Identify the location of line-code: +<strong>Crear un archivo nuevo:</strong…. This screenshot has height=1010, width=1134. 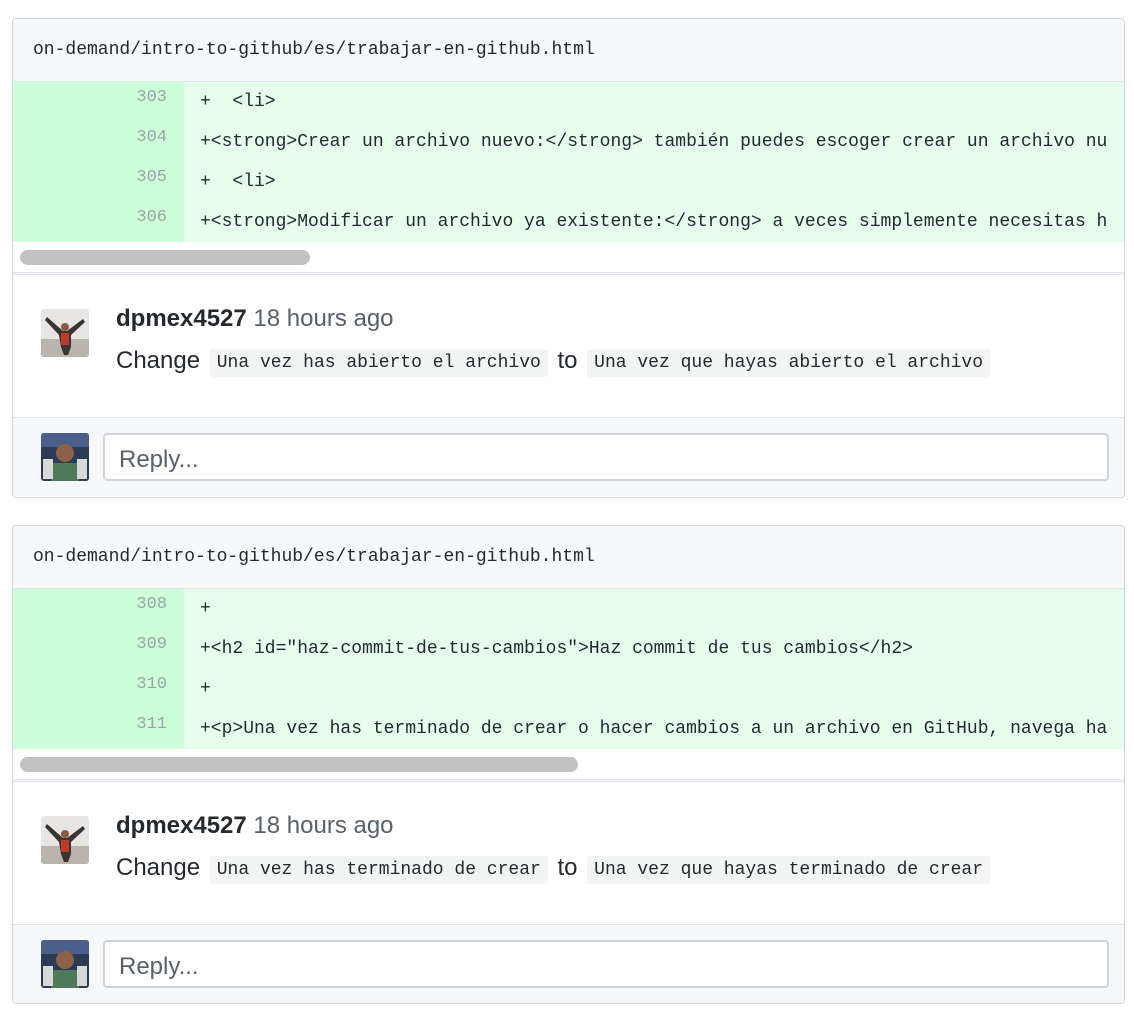
(654, 142).